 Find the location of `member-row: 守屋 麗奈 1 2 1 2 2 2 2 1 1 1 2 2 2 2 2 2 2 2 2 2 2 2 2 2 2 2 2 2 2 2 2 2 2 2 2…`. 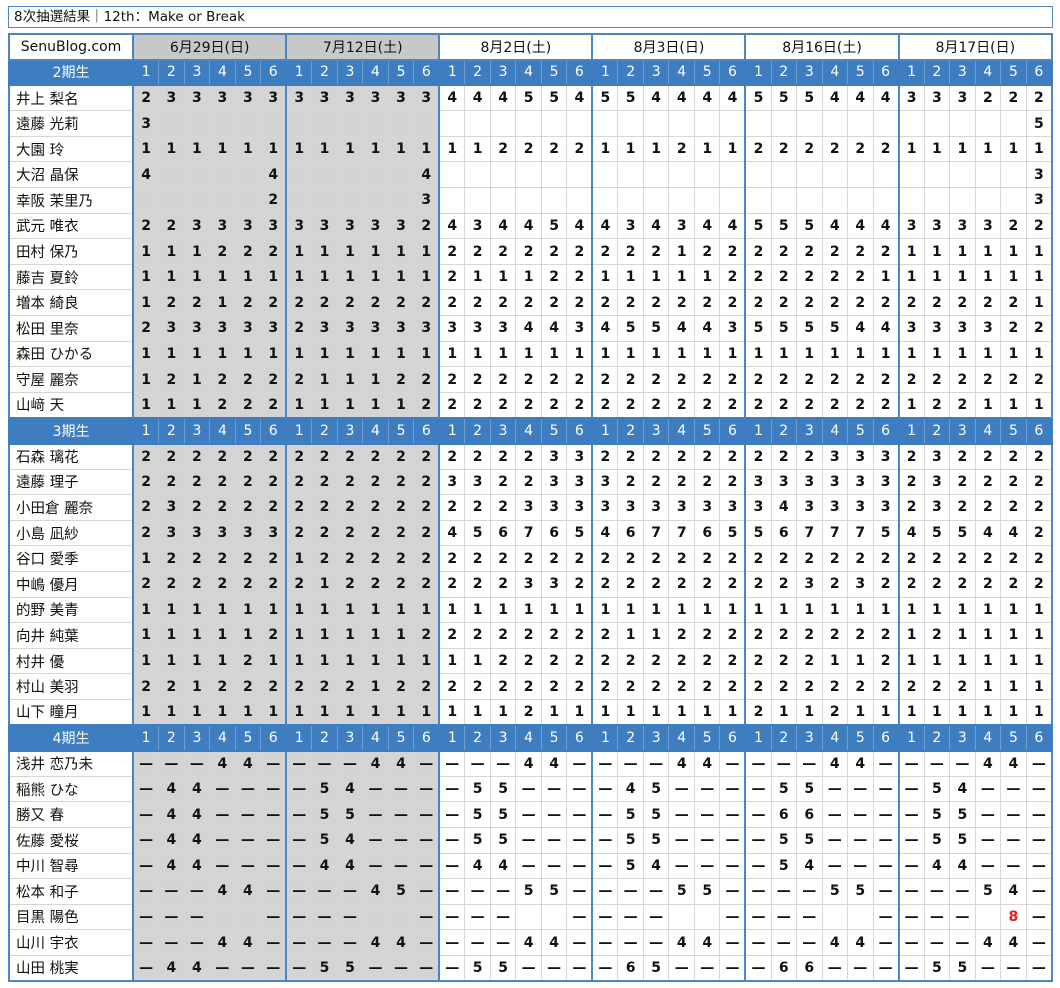

member-row: 守屋 麗奈 1 2 1 2 2 2 2 1 1 1 2 2 2 2 2 2 2 2 2 2 2 2 2 2 2 2 2 2 2 2 2 2 2 2 2… is located at coordinates (530, 379).